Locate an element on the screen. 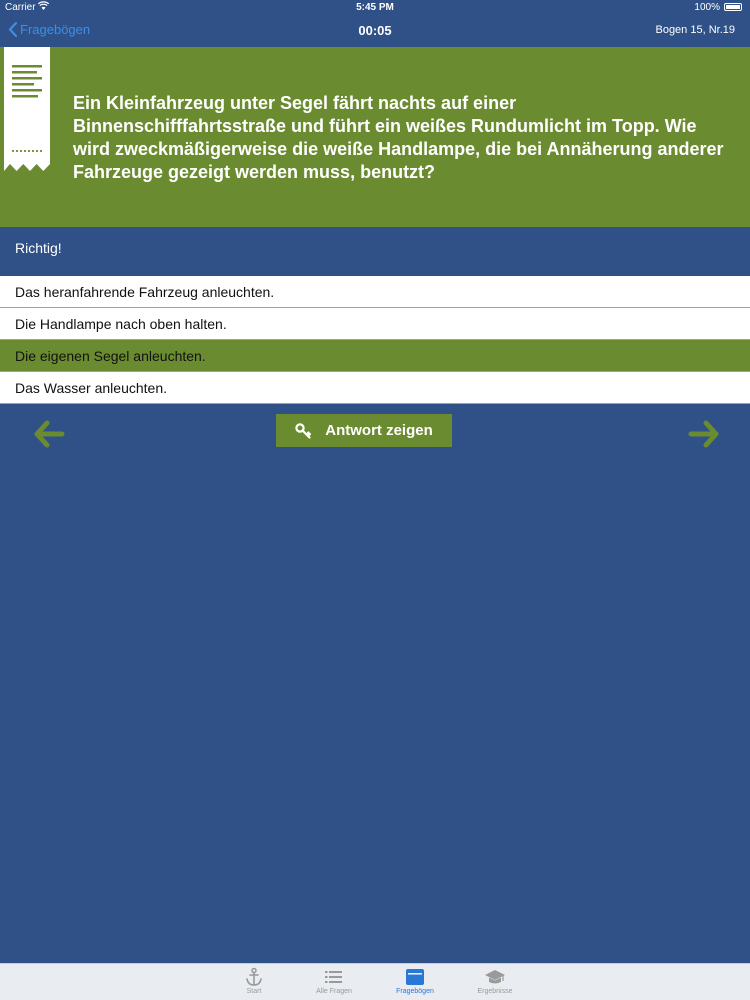  arrow-right-icon is located at coordinates (704, 436).